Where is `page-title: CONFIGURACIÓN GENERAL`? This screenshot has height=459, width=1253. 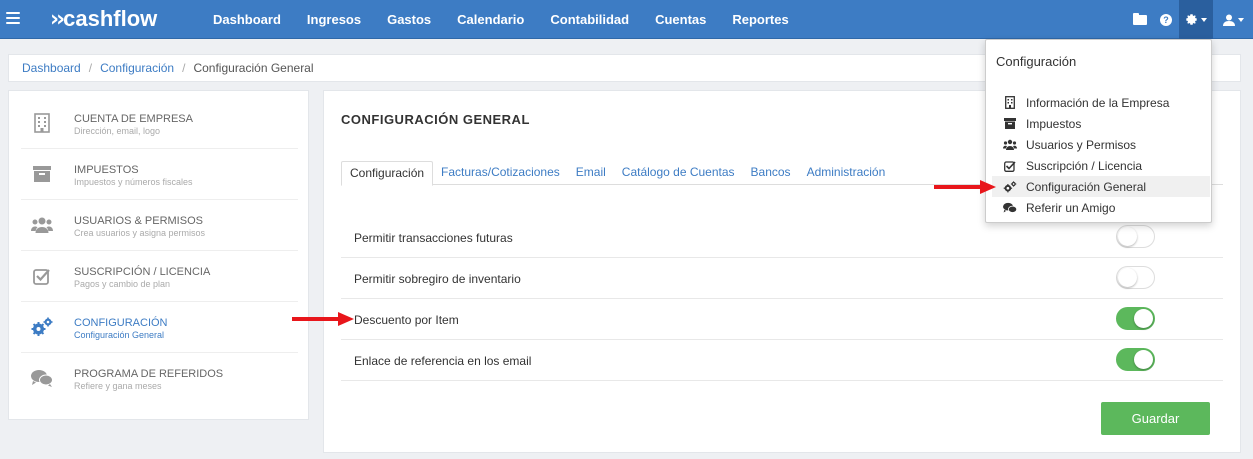
page-title: CONFIGURACIÓN GENERAL is located at coordinates (435, 119).